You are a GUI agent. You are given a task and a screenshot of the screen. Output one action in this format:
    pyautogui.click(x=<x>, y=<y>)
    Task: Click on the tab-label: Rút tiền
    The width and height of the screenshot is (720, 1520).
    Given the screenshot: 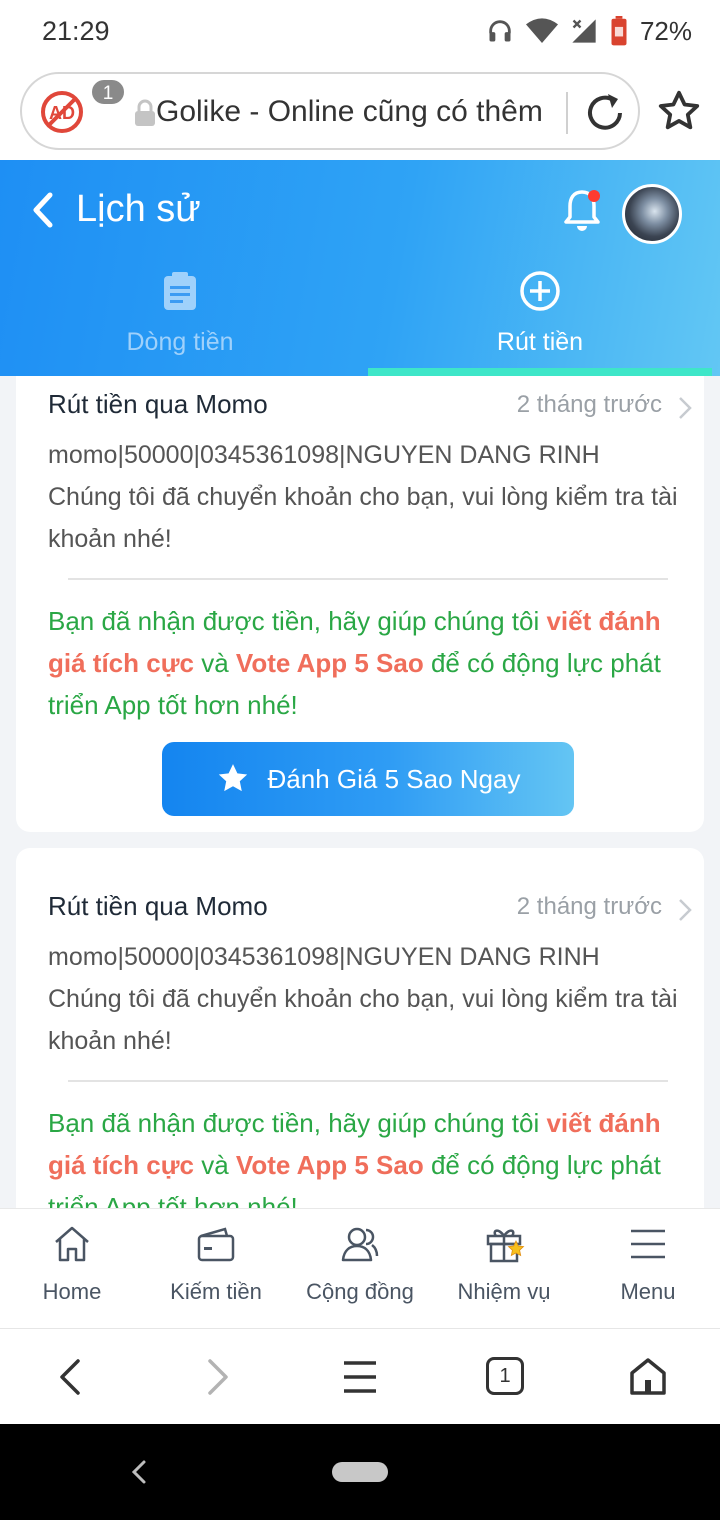 What is the action you would take?
    pyautogui.click(x=540, y=342)
    